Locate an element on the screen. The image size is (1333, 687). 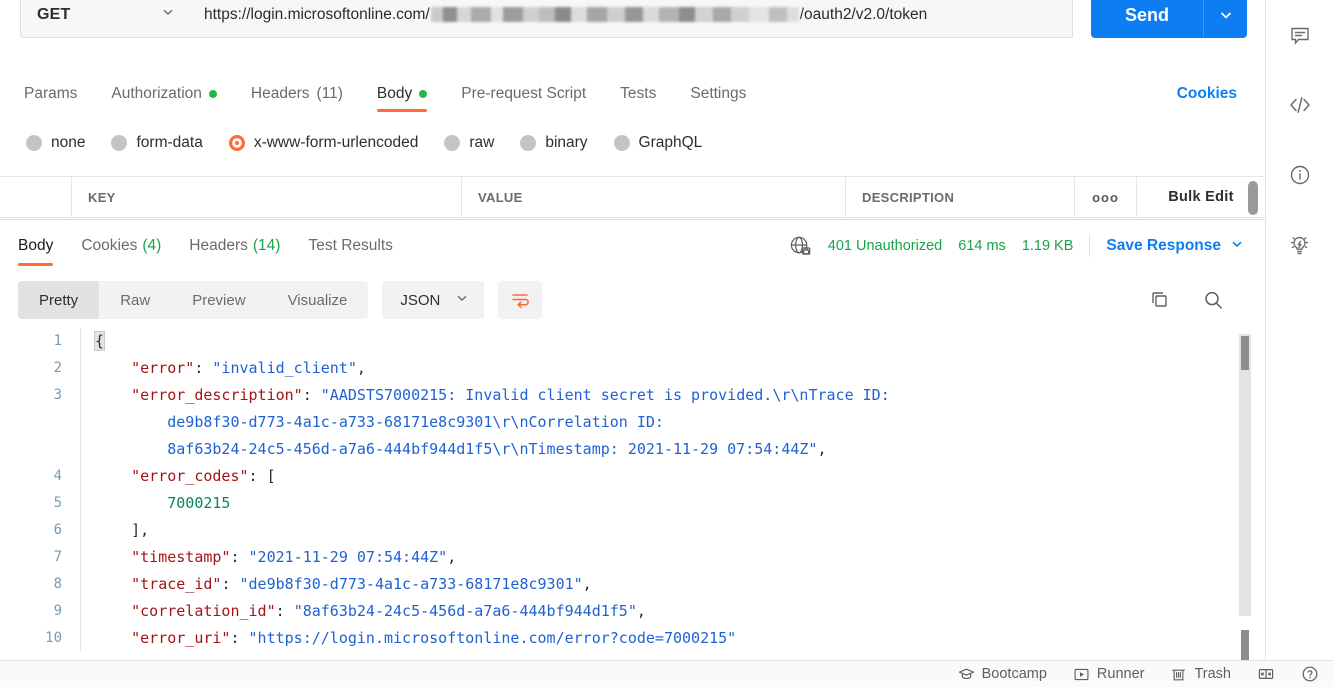
layout-panel-icon is located at coordinates (1266, 674).